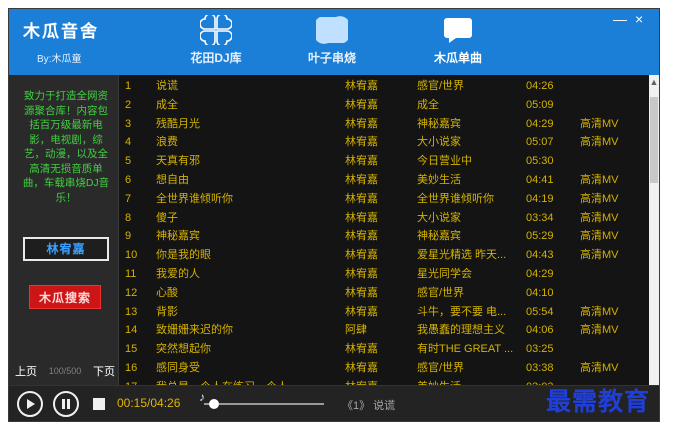  I want to click on song-time: 04:29, so click(540, 123).